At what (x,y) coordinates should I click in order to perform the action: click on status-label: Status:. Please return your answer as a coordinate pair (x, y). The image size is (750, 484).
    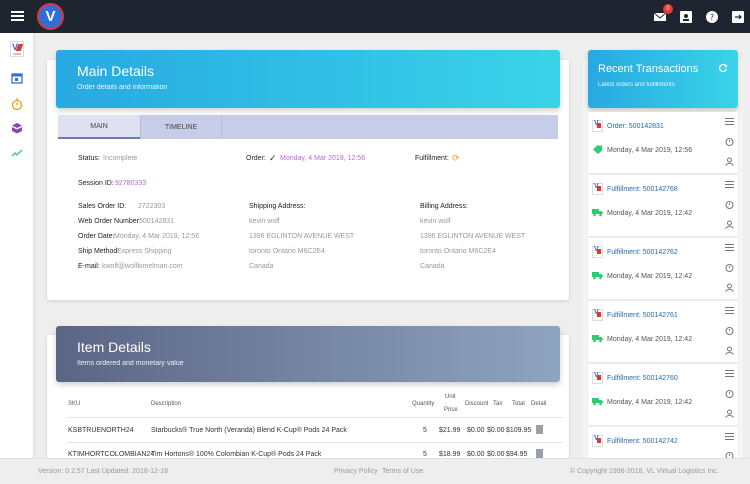
    Looking at the image, I should click on (89, 158).